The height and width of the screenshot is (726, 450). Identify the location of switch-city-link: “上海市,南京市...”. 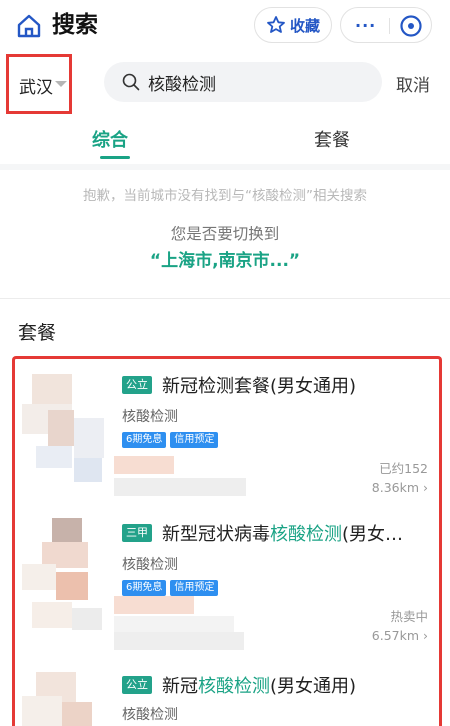
(225, 258).